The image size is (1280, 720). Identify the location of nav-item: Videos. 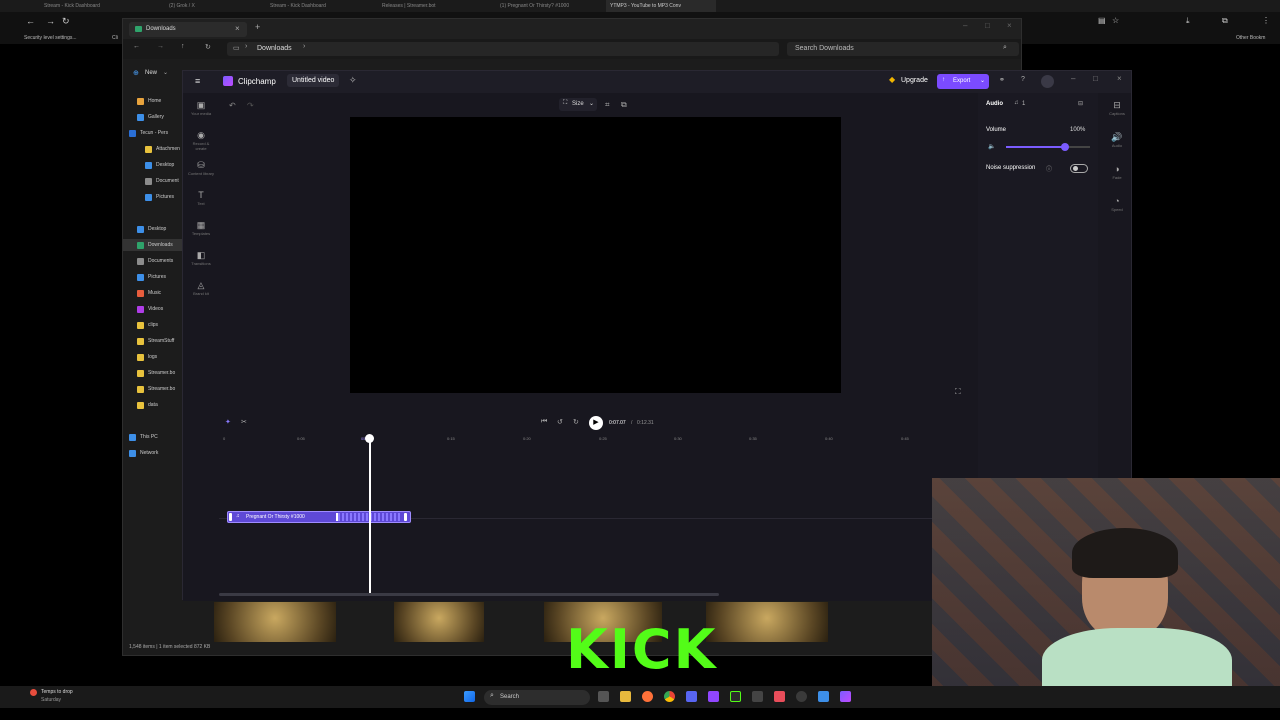
(153, 309).